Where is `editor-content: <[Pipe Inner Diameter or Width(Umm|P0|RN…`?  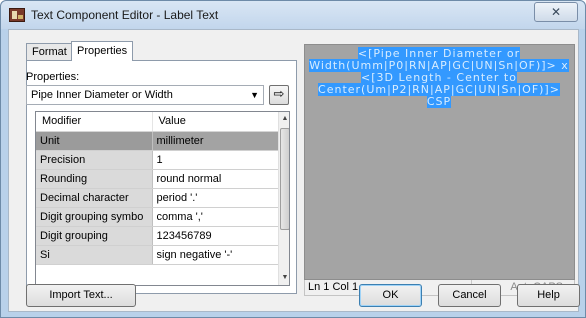
editor-content: <[Pipe Inner Diameter or Width(Umm|P0|RN… is located at coordinates (439, 77).